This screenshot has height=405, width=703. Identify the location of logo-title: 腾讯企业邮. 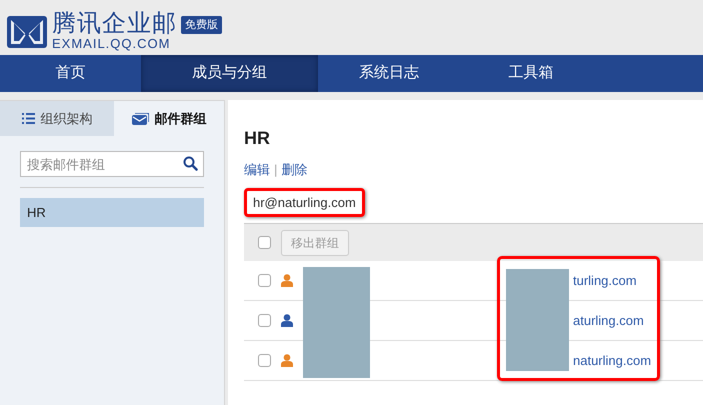
(114, 23).